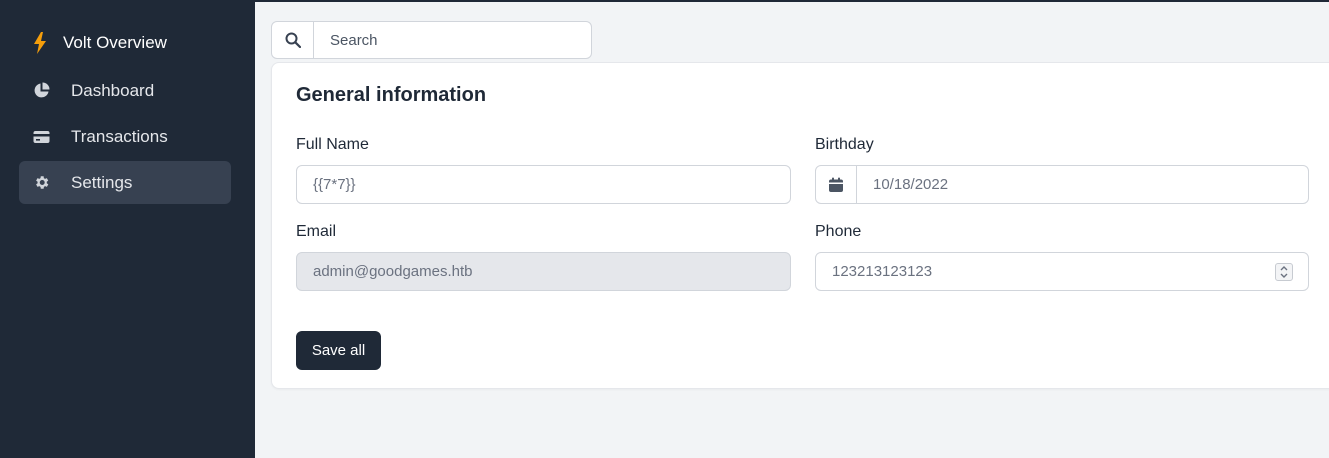 This screenshot has width=1329, height=458. What do you see at coordinates (543, 271) in the screenshot?
I see `email-field: admin@goodgames.htb` at bounding box center [543, 271].